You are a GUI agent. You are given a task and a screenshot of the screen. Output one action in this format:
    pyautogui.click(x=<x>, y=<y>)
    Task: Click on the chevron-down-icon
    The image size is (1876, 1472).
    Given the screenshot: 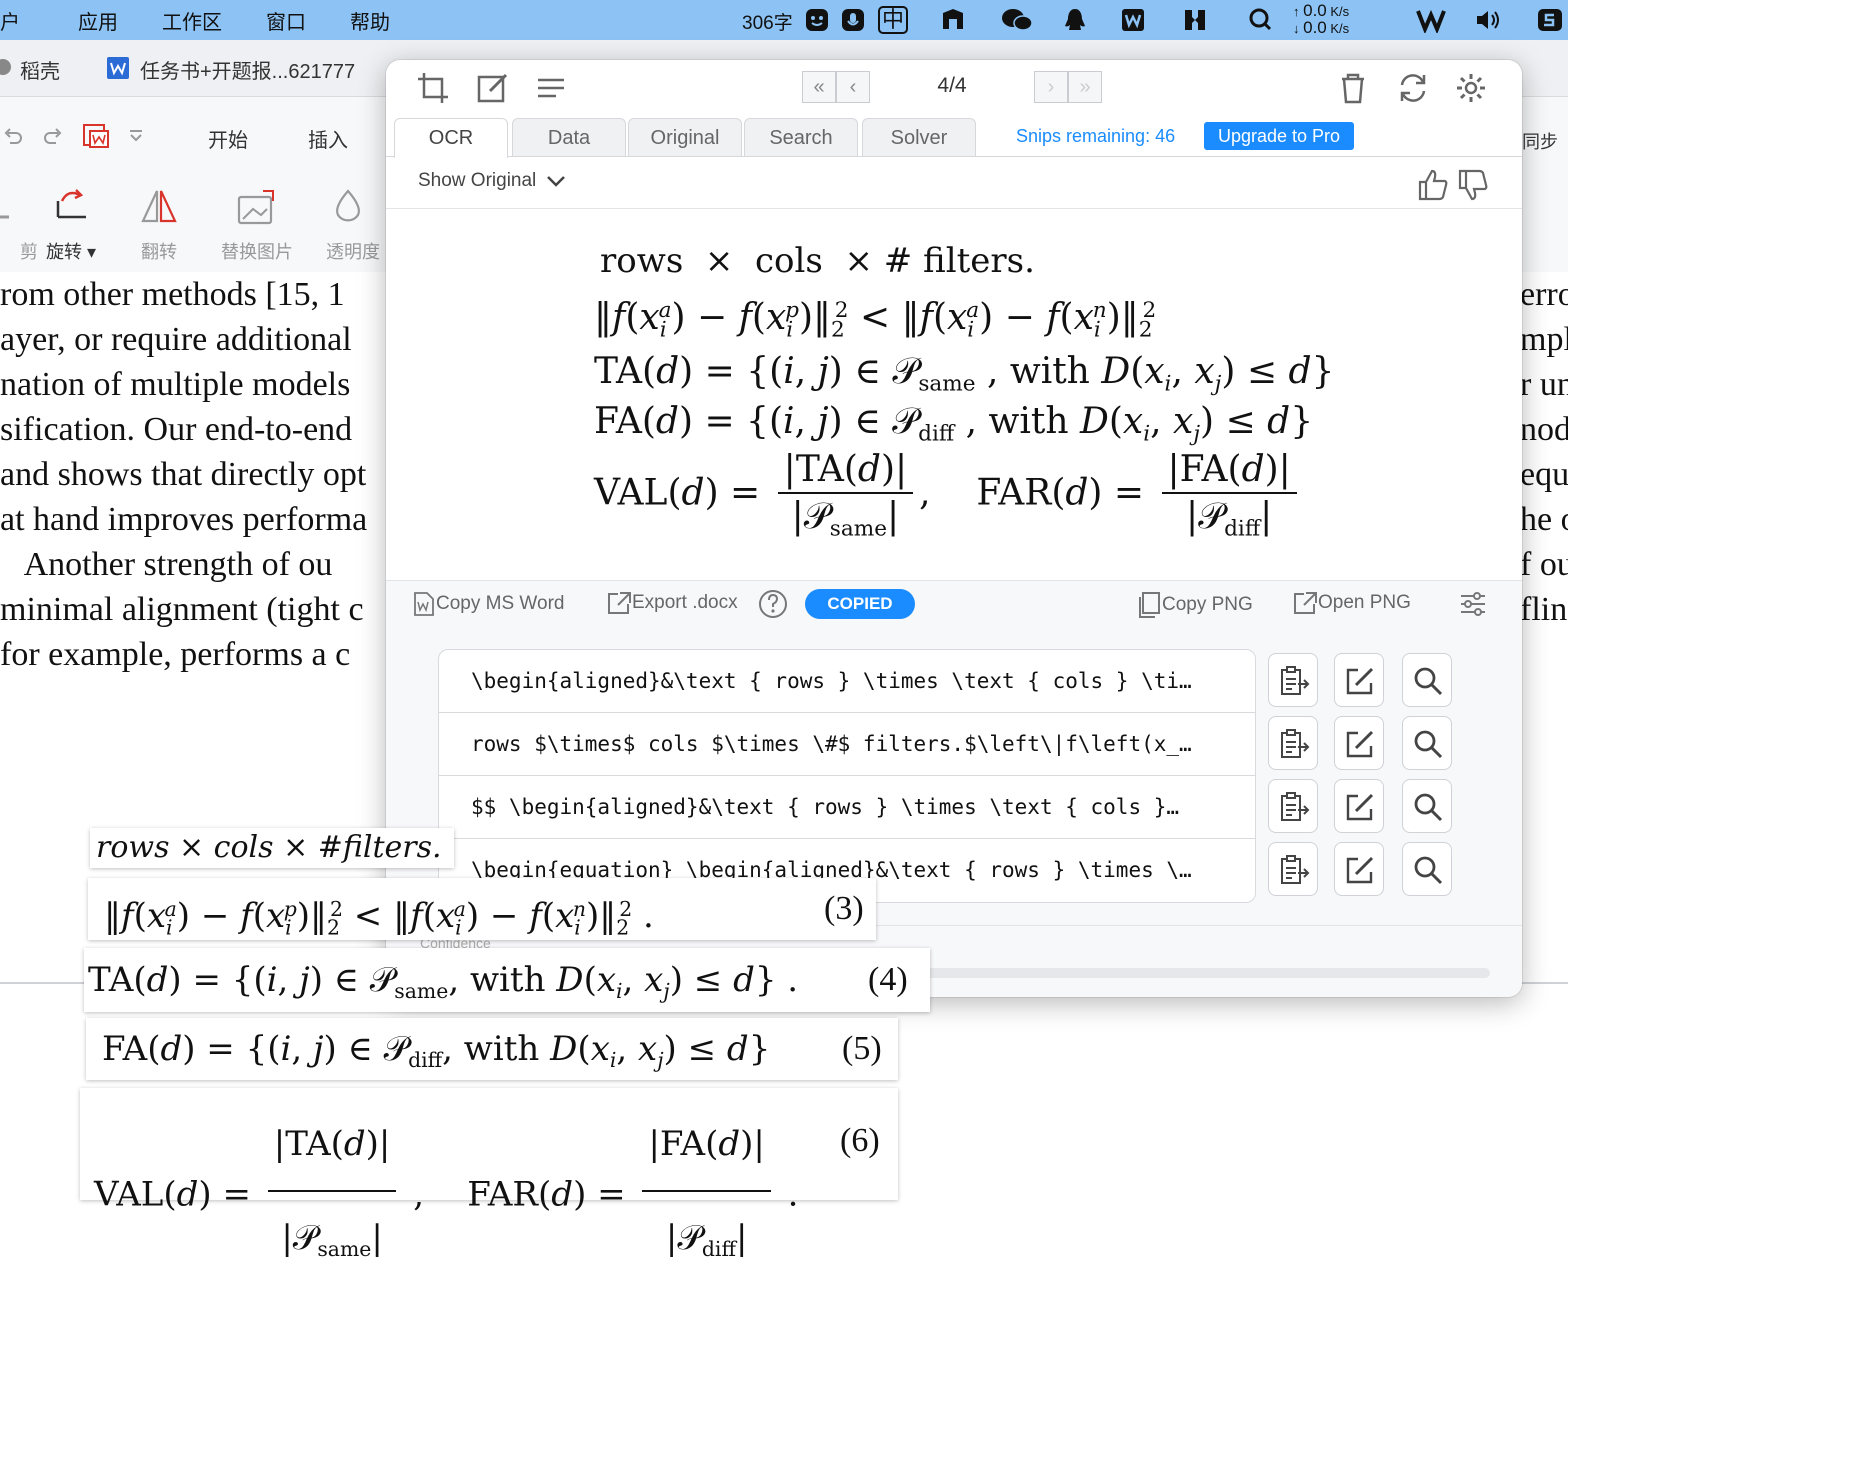 What is the action you would take?
    pyautogui.click(x=555, y=181)
    